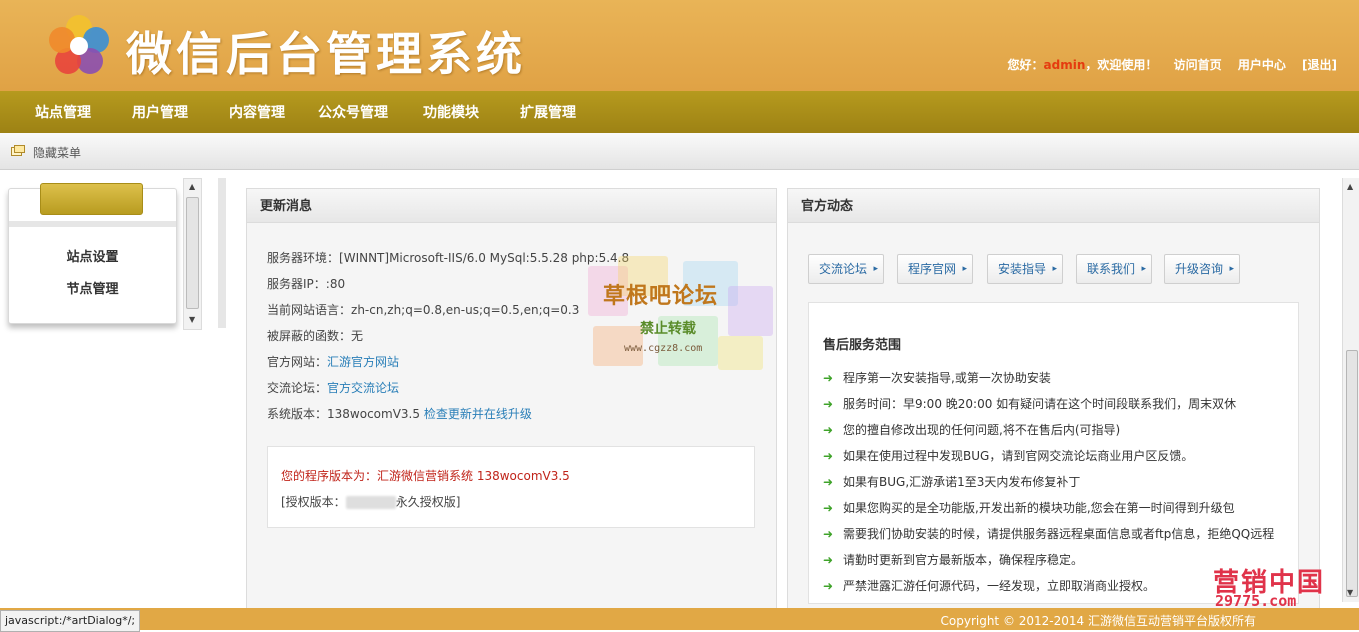 The width and height of the screenshot is (1359, 632). I want to click on list-item: ➜ 如果在使用过程中发现BUG，请到官网交流论坛商业用户区反馈。, so click(1008, 455).